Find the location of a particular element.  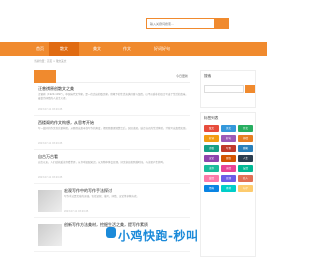

sidebar-search-panel: 搜索 is located at coordinates (228, 89).